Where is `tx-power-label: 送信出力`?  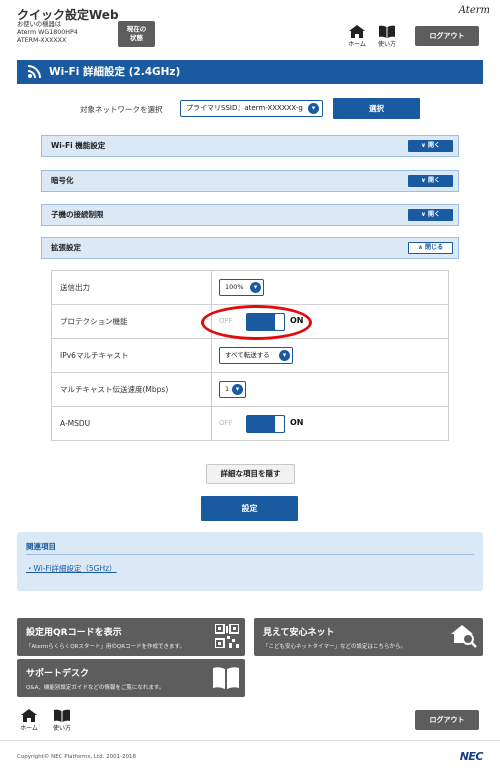 tx-power-label: 送信出力 is located at coordinates (131, 287).